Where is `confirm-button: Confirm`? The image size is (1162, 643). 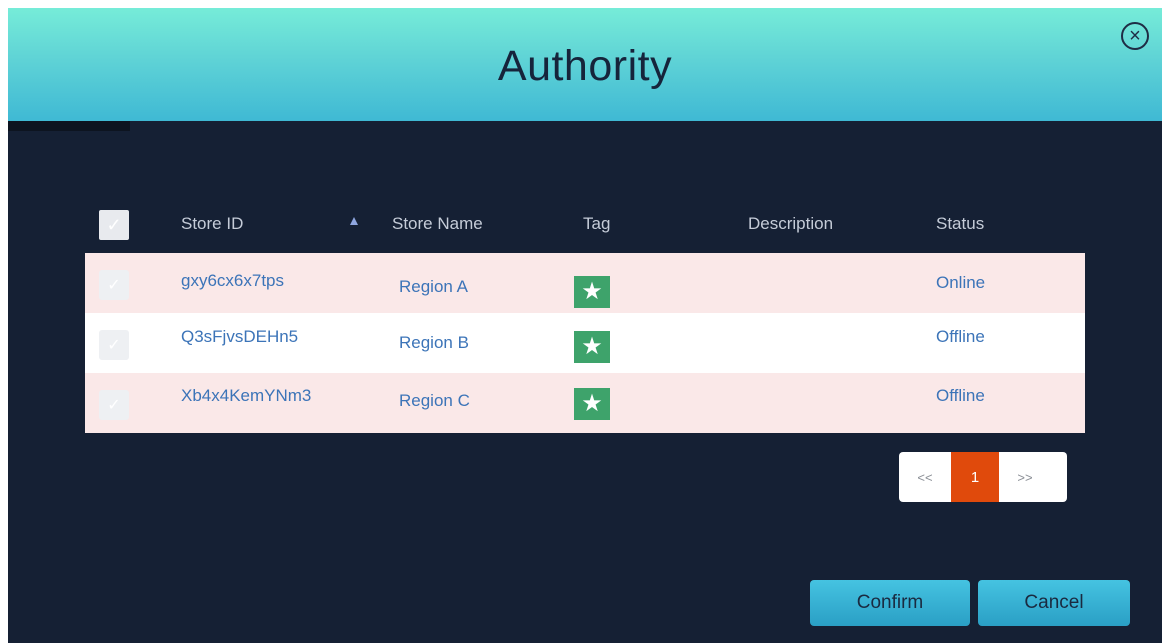
confirm-button: Confirm is located at coordinates (890, 603).